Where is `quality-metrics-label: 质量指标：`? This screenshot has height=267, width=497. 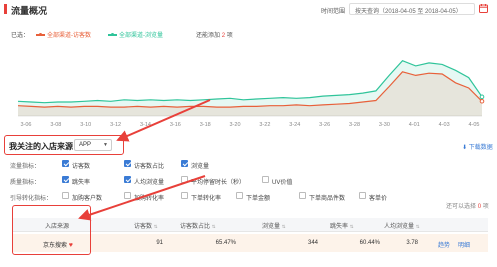 quality-metrics-label: 质量指标： is located at coordinates (25, 183).